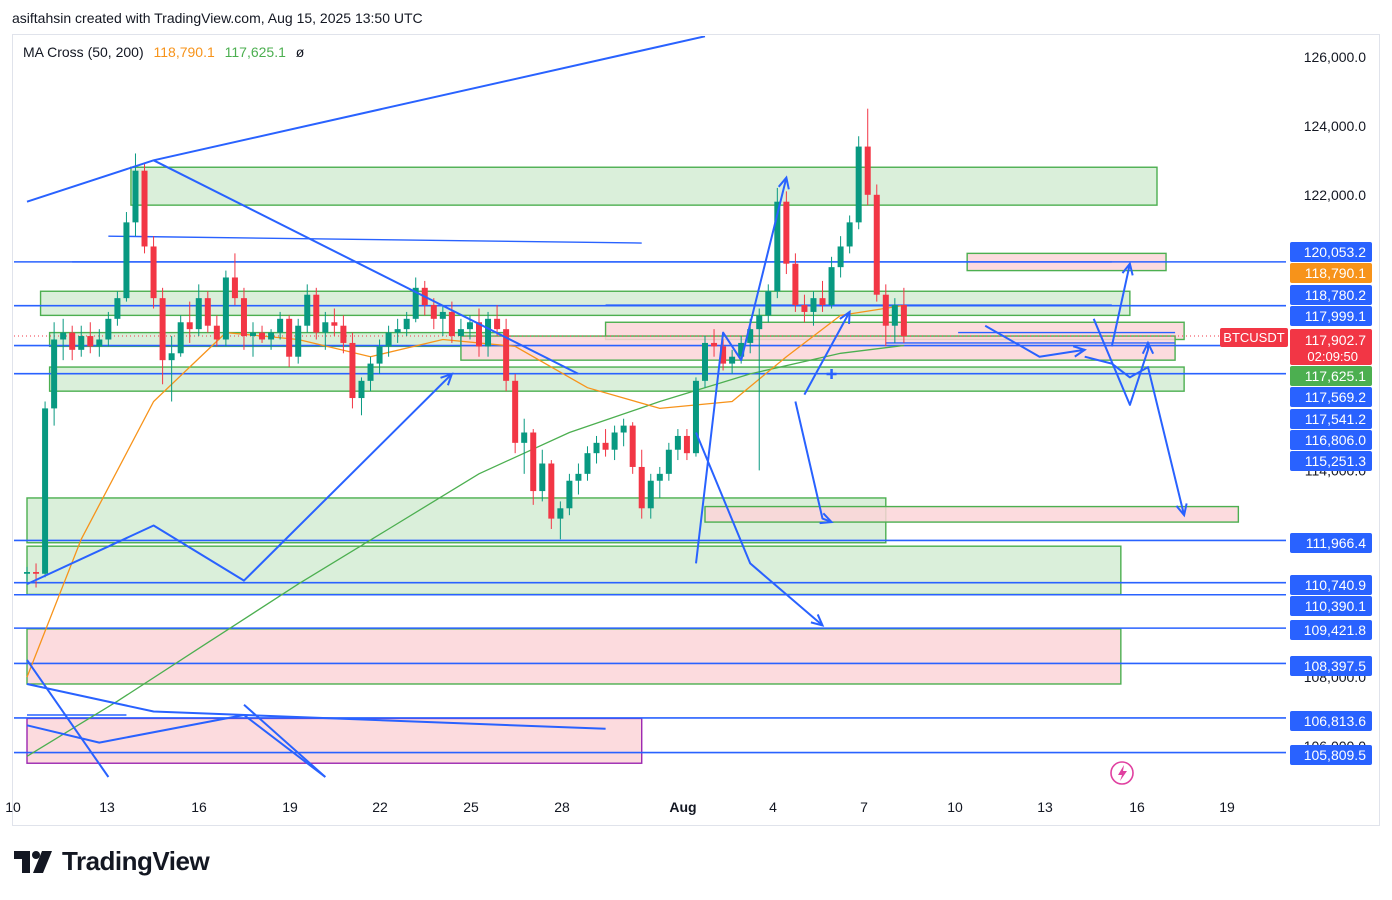 This screenshot has width=1392, height=900. I want to click on price-level-label: 118,790.1, so click(1335, 273).